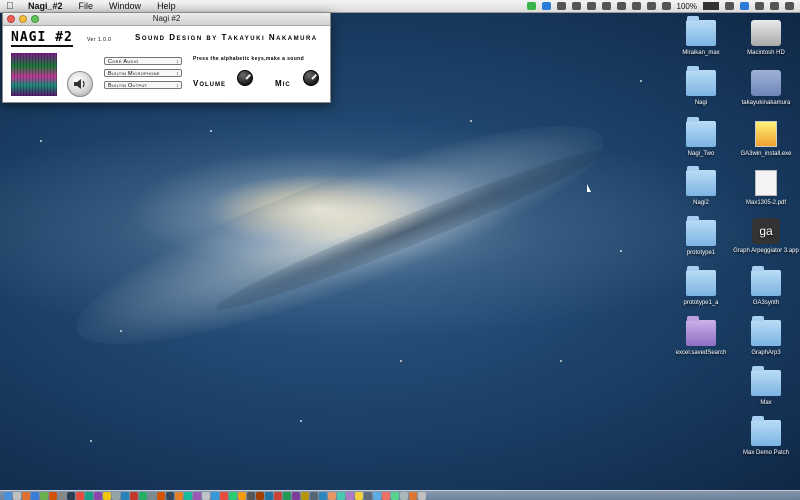 The image size is (800, 500). Describe the element at coordinates (711, 6) in the screenshot. I see `battery-icon` at that location.